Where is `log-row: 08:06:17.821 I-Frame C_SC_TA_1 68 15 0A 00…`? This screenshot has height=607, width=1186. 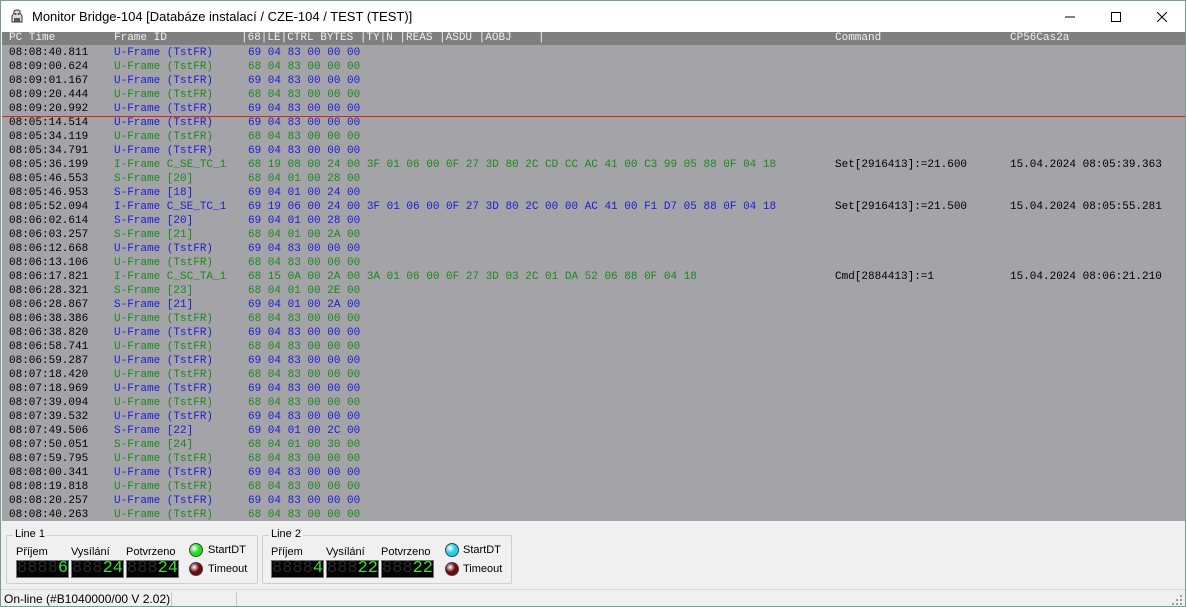
log-row: 08:06:17.821 I-Frame C_SC_TA_1 68 15 0A 00… is located at coordinates (593, 277).